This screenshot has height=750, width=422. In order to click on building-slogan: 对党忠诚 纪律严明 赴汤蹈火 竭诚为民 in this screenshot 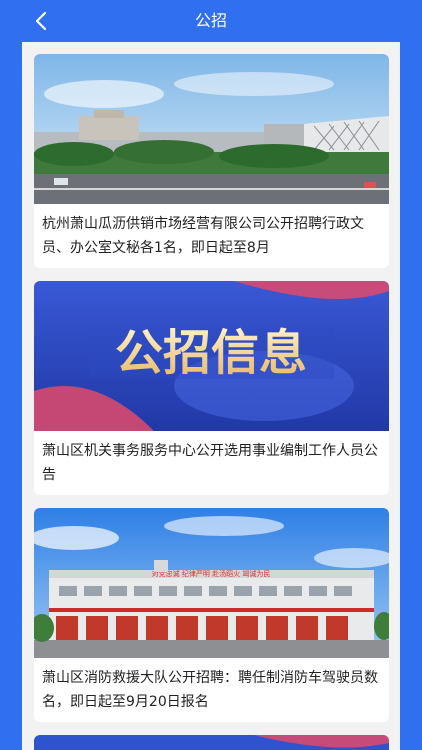, I will do `click(211, 573)`.